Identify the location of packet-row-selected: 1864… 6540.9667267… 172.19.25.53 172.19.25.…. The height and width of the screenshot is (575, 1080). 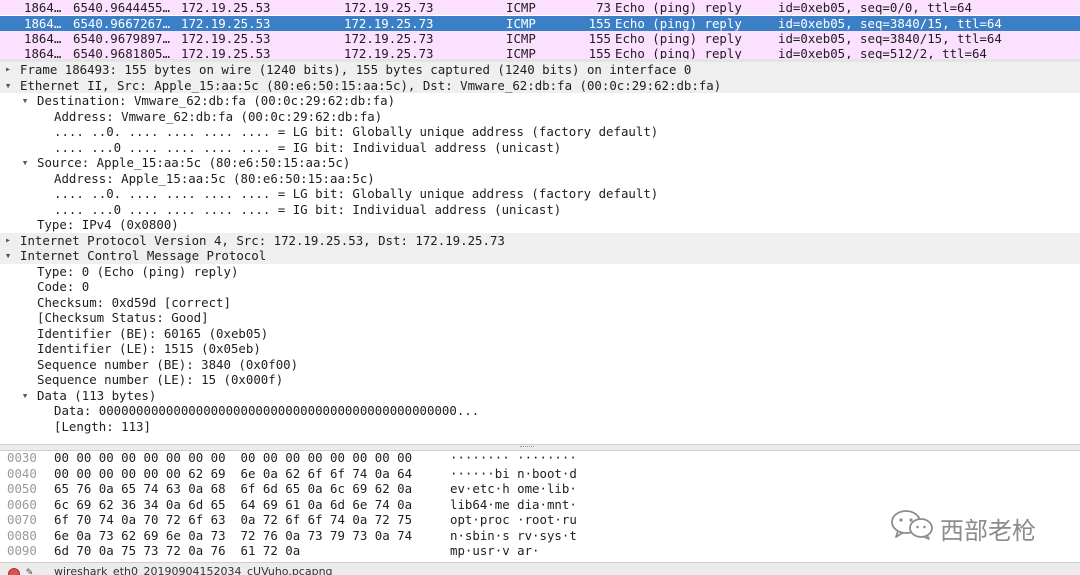
(540, 24).